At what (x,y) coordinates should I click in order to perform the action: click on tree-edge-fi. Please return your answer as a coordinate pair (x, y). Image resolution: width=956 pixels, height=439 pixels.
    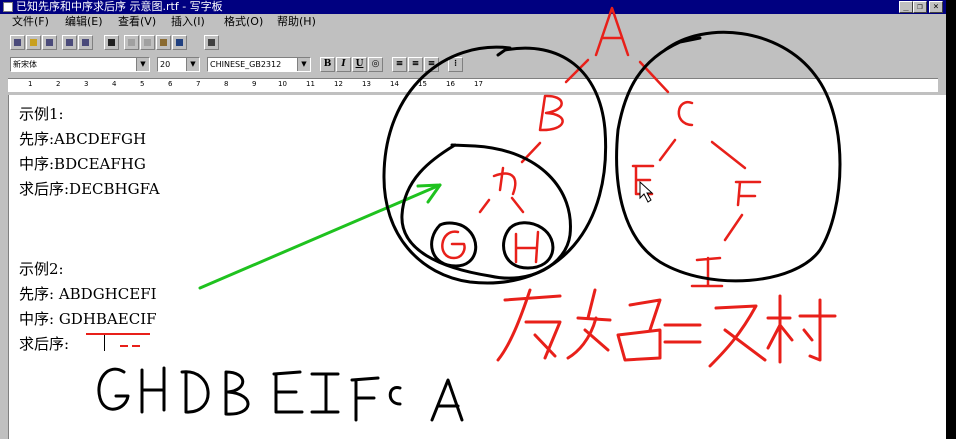
    Looking at the image, I should click on (733, 227).